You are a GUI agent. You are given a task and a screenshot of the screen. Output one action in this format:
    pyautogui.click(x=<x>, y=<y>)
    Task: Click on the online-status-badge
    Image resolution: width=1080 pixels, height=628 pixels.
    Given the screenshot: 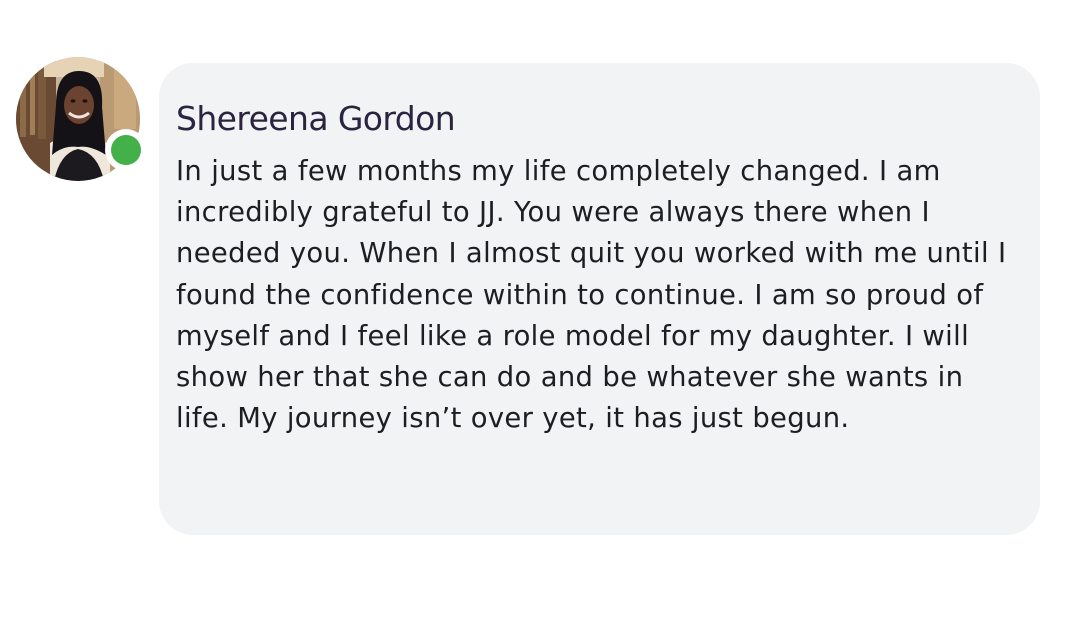 What is the action you would take?
    pyautogui.click(x=126, y=150)
    